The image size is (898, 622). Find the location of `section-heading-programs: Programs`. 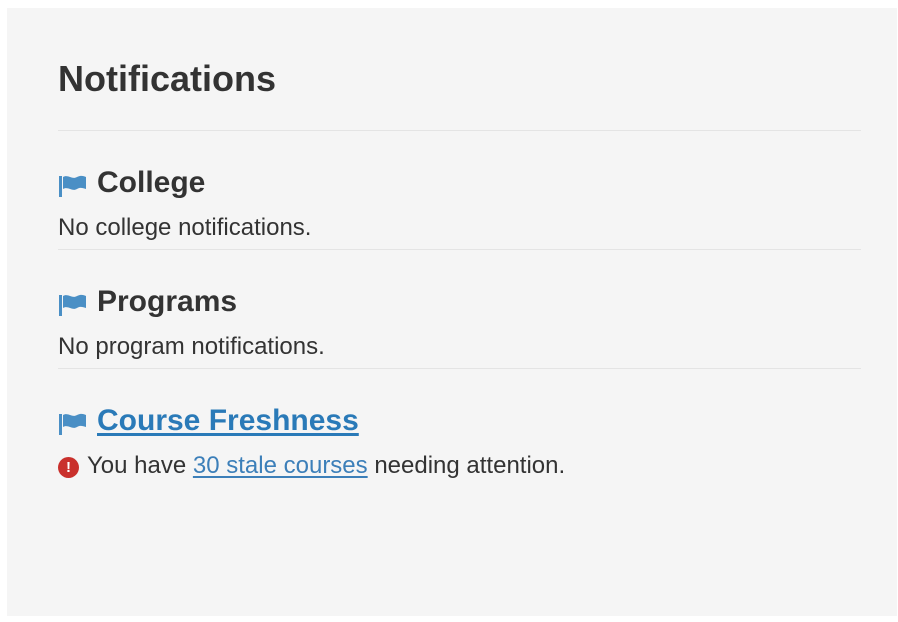

section-heading-programs: Programs is located at coordinates (459, 302).